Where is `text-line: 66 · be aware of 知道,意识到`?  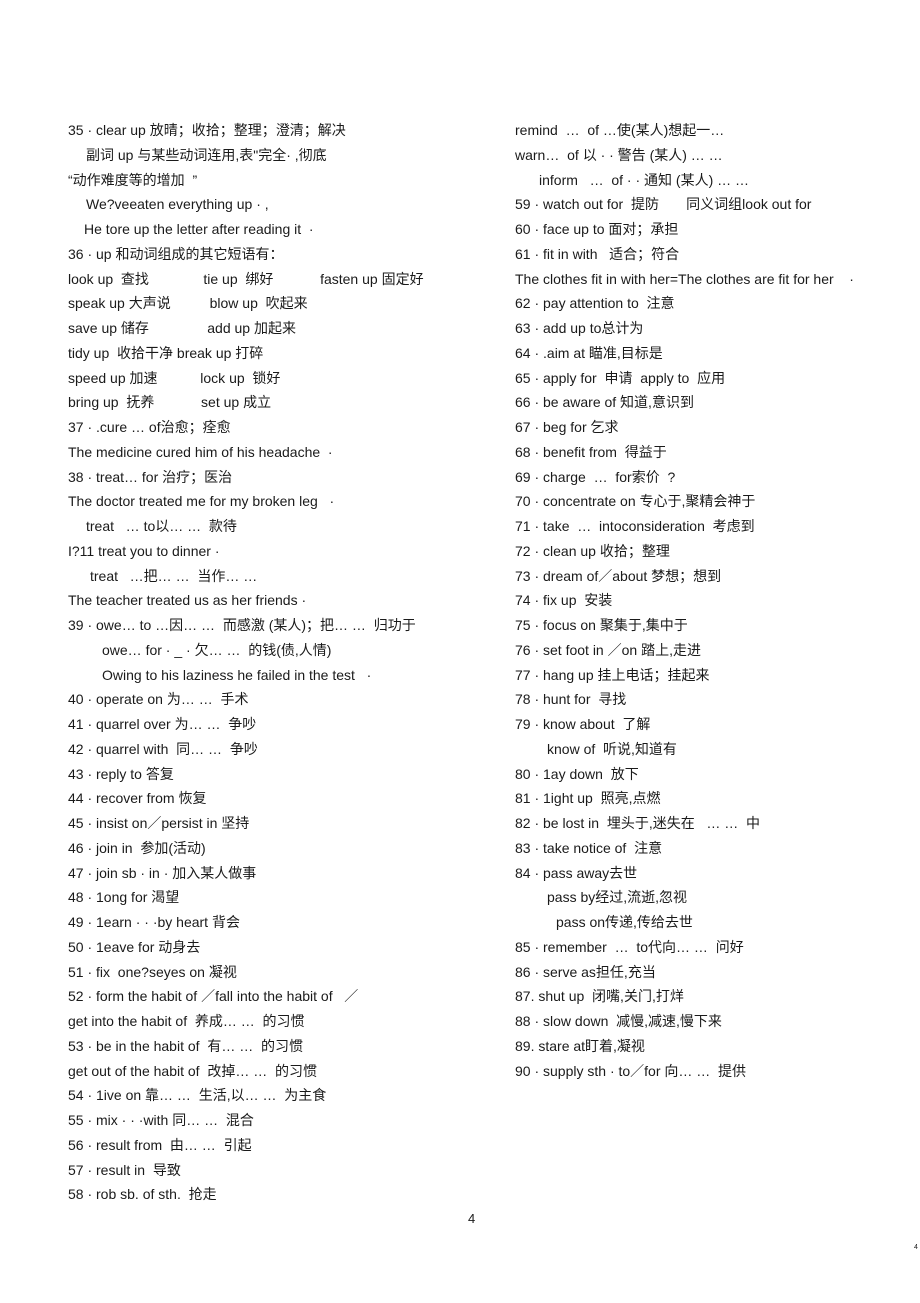
text-line: 66 · be aware of 知道,意识到 is located at coordinates (604, 402).